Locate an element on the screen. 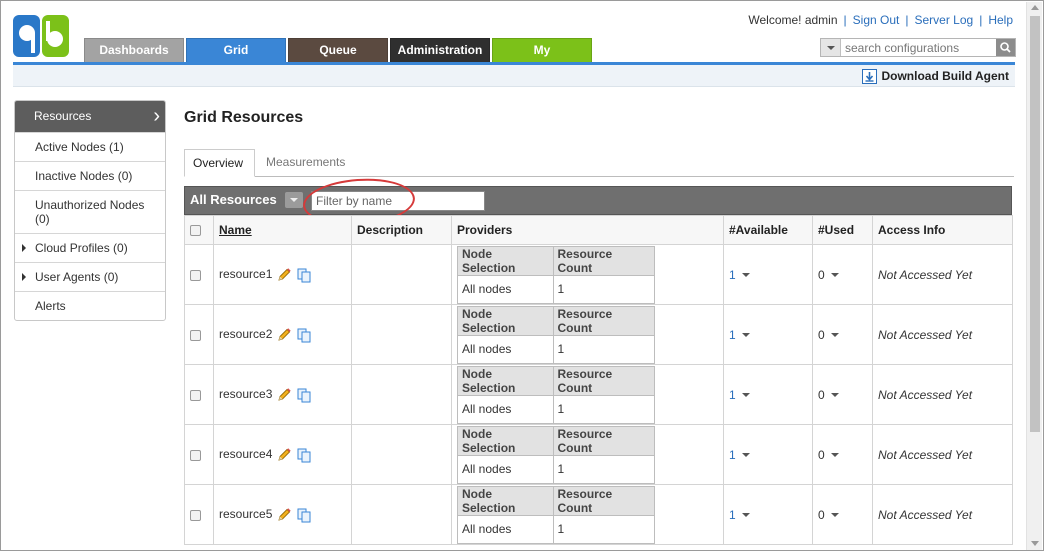 The image size is (1044, 551). select-all-checkbox is located at coordinates (195, 231).